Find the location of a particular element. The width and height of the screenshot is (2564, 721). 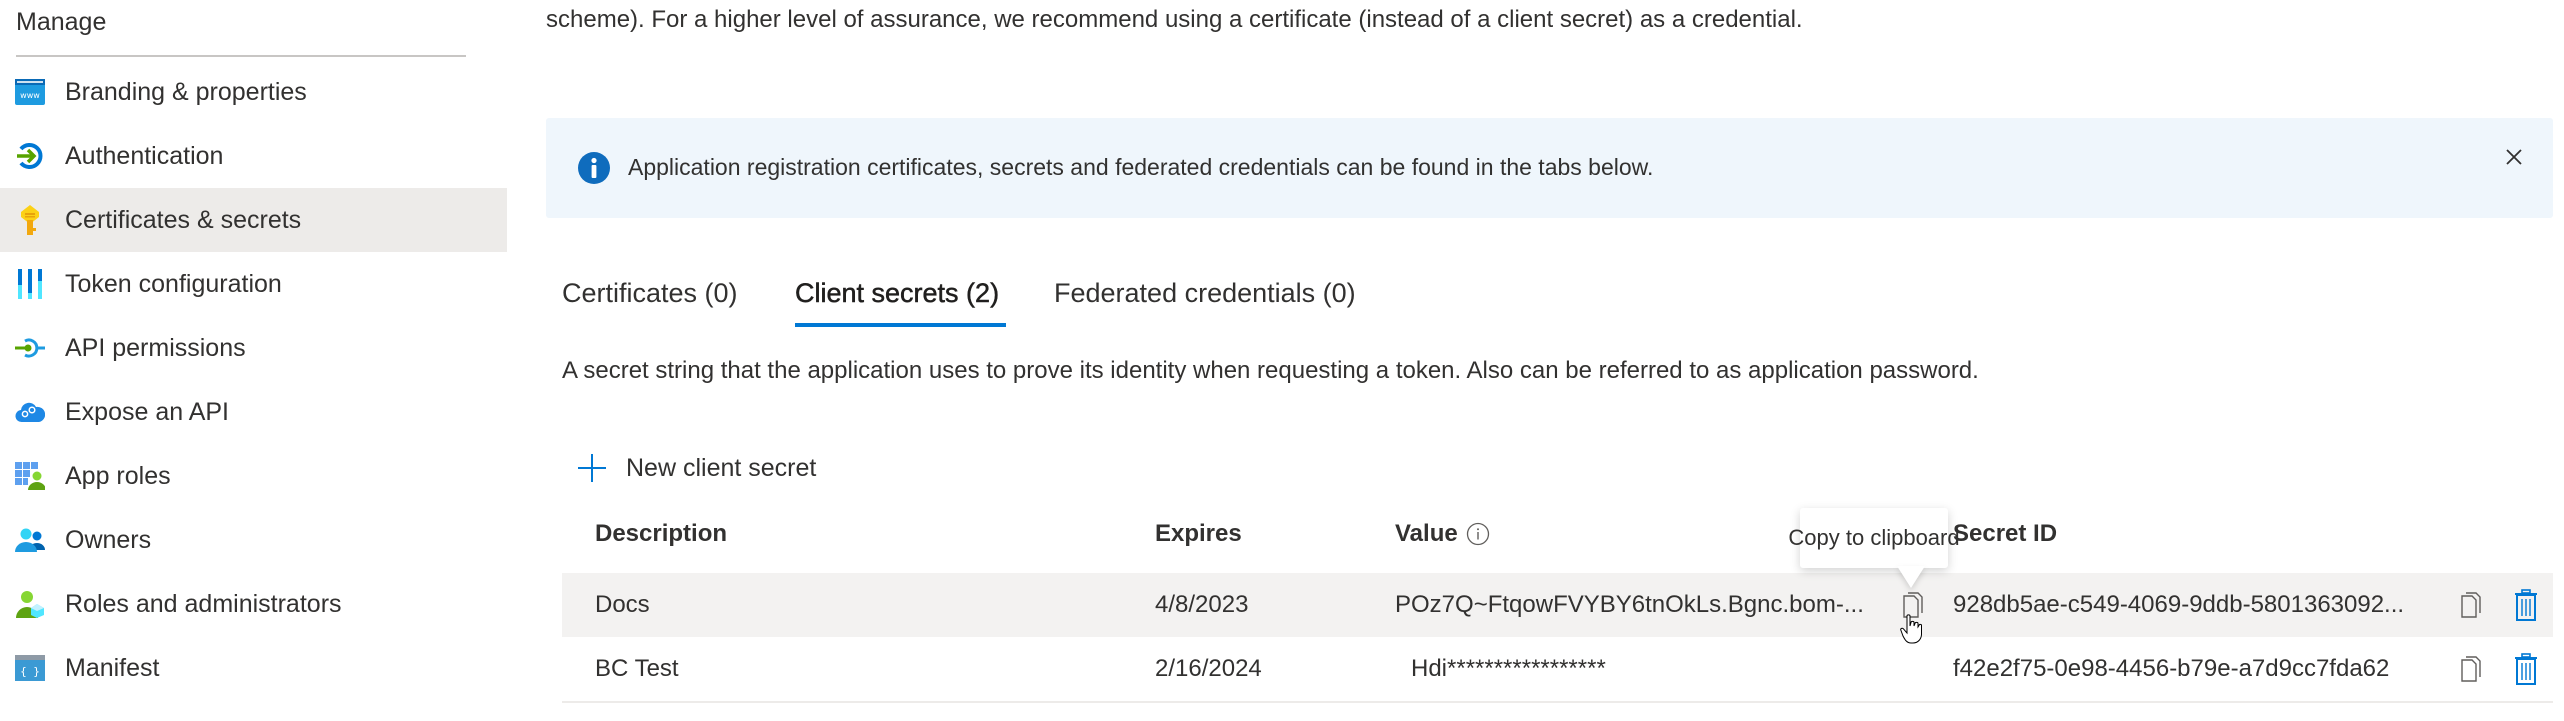

sidebar-item-roles-administrators: Roles and administrators is located at coordinates (253, 604).